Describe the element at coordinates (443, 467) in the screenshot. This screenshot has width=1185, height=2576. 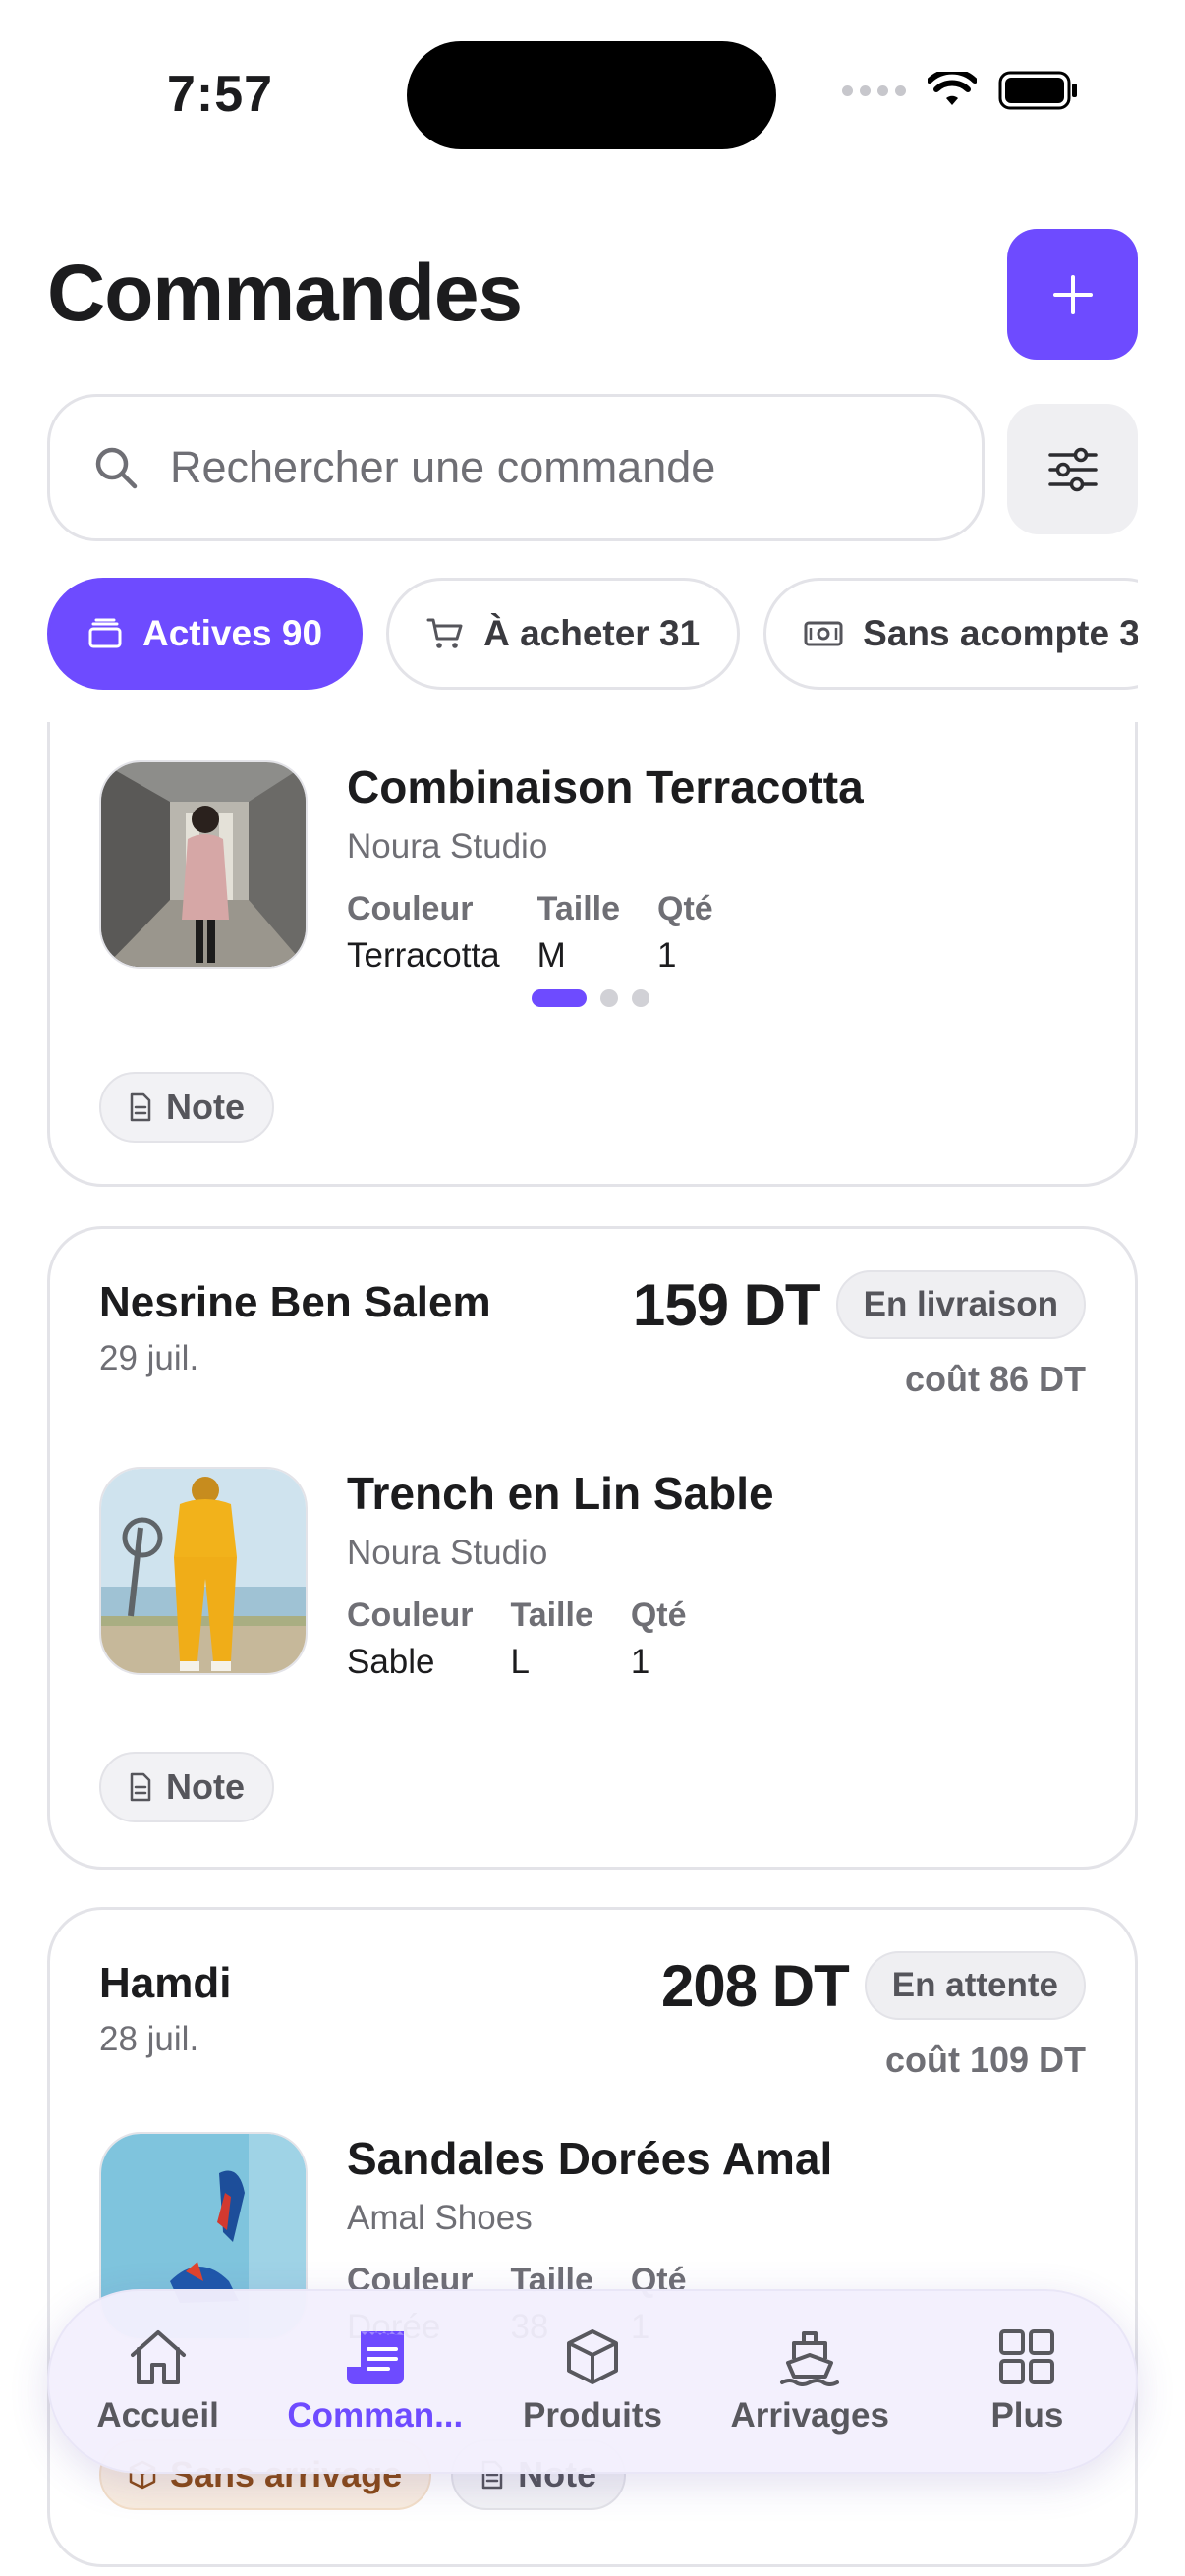
I see `search-placeholder: Rechercher une commande` at that location.